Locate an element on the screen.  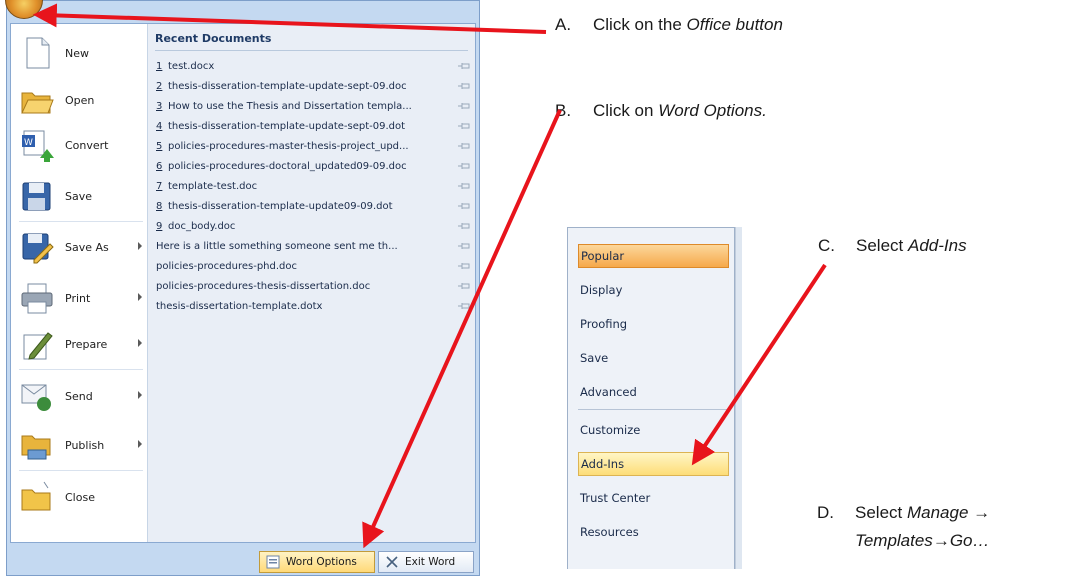
arrow-to-office-button is located at coordinates (289, 18).